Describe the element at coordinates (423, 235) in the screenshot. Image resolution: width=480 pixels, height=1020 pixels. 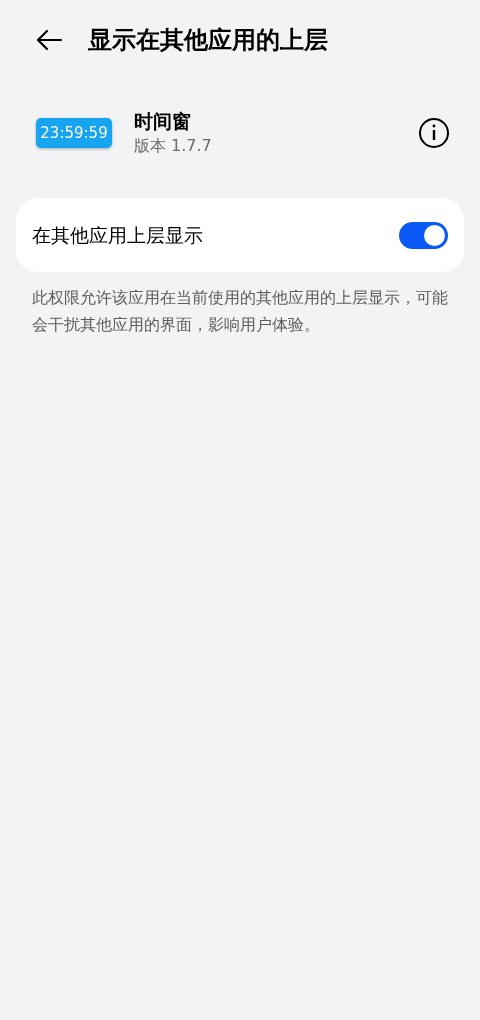
I see `toggle-switch` at that location.